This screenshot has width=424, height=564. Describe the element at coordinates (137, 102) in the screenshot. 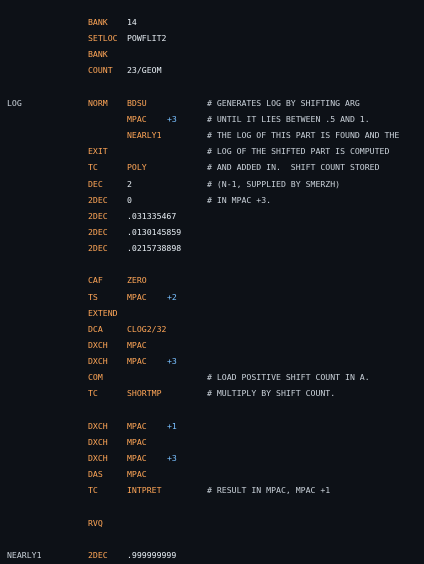

I see `code-operand: BDSU` at that location.